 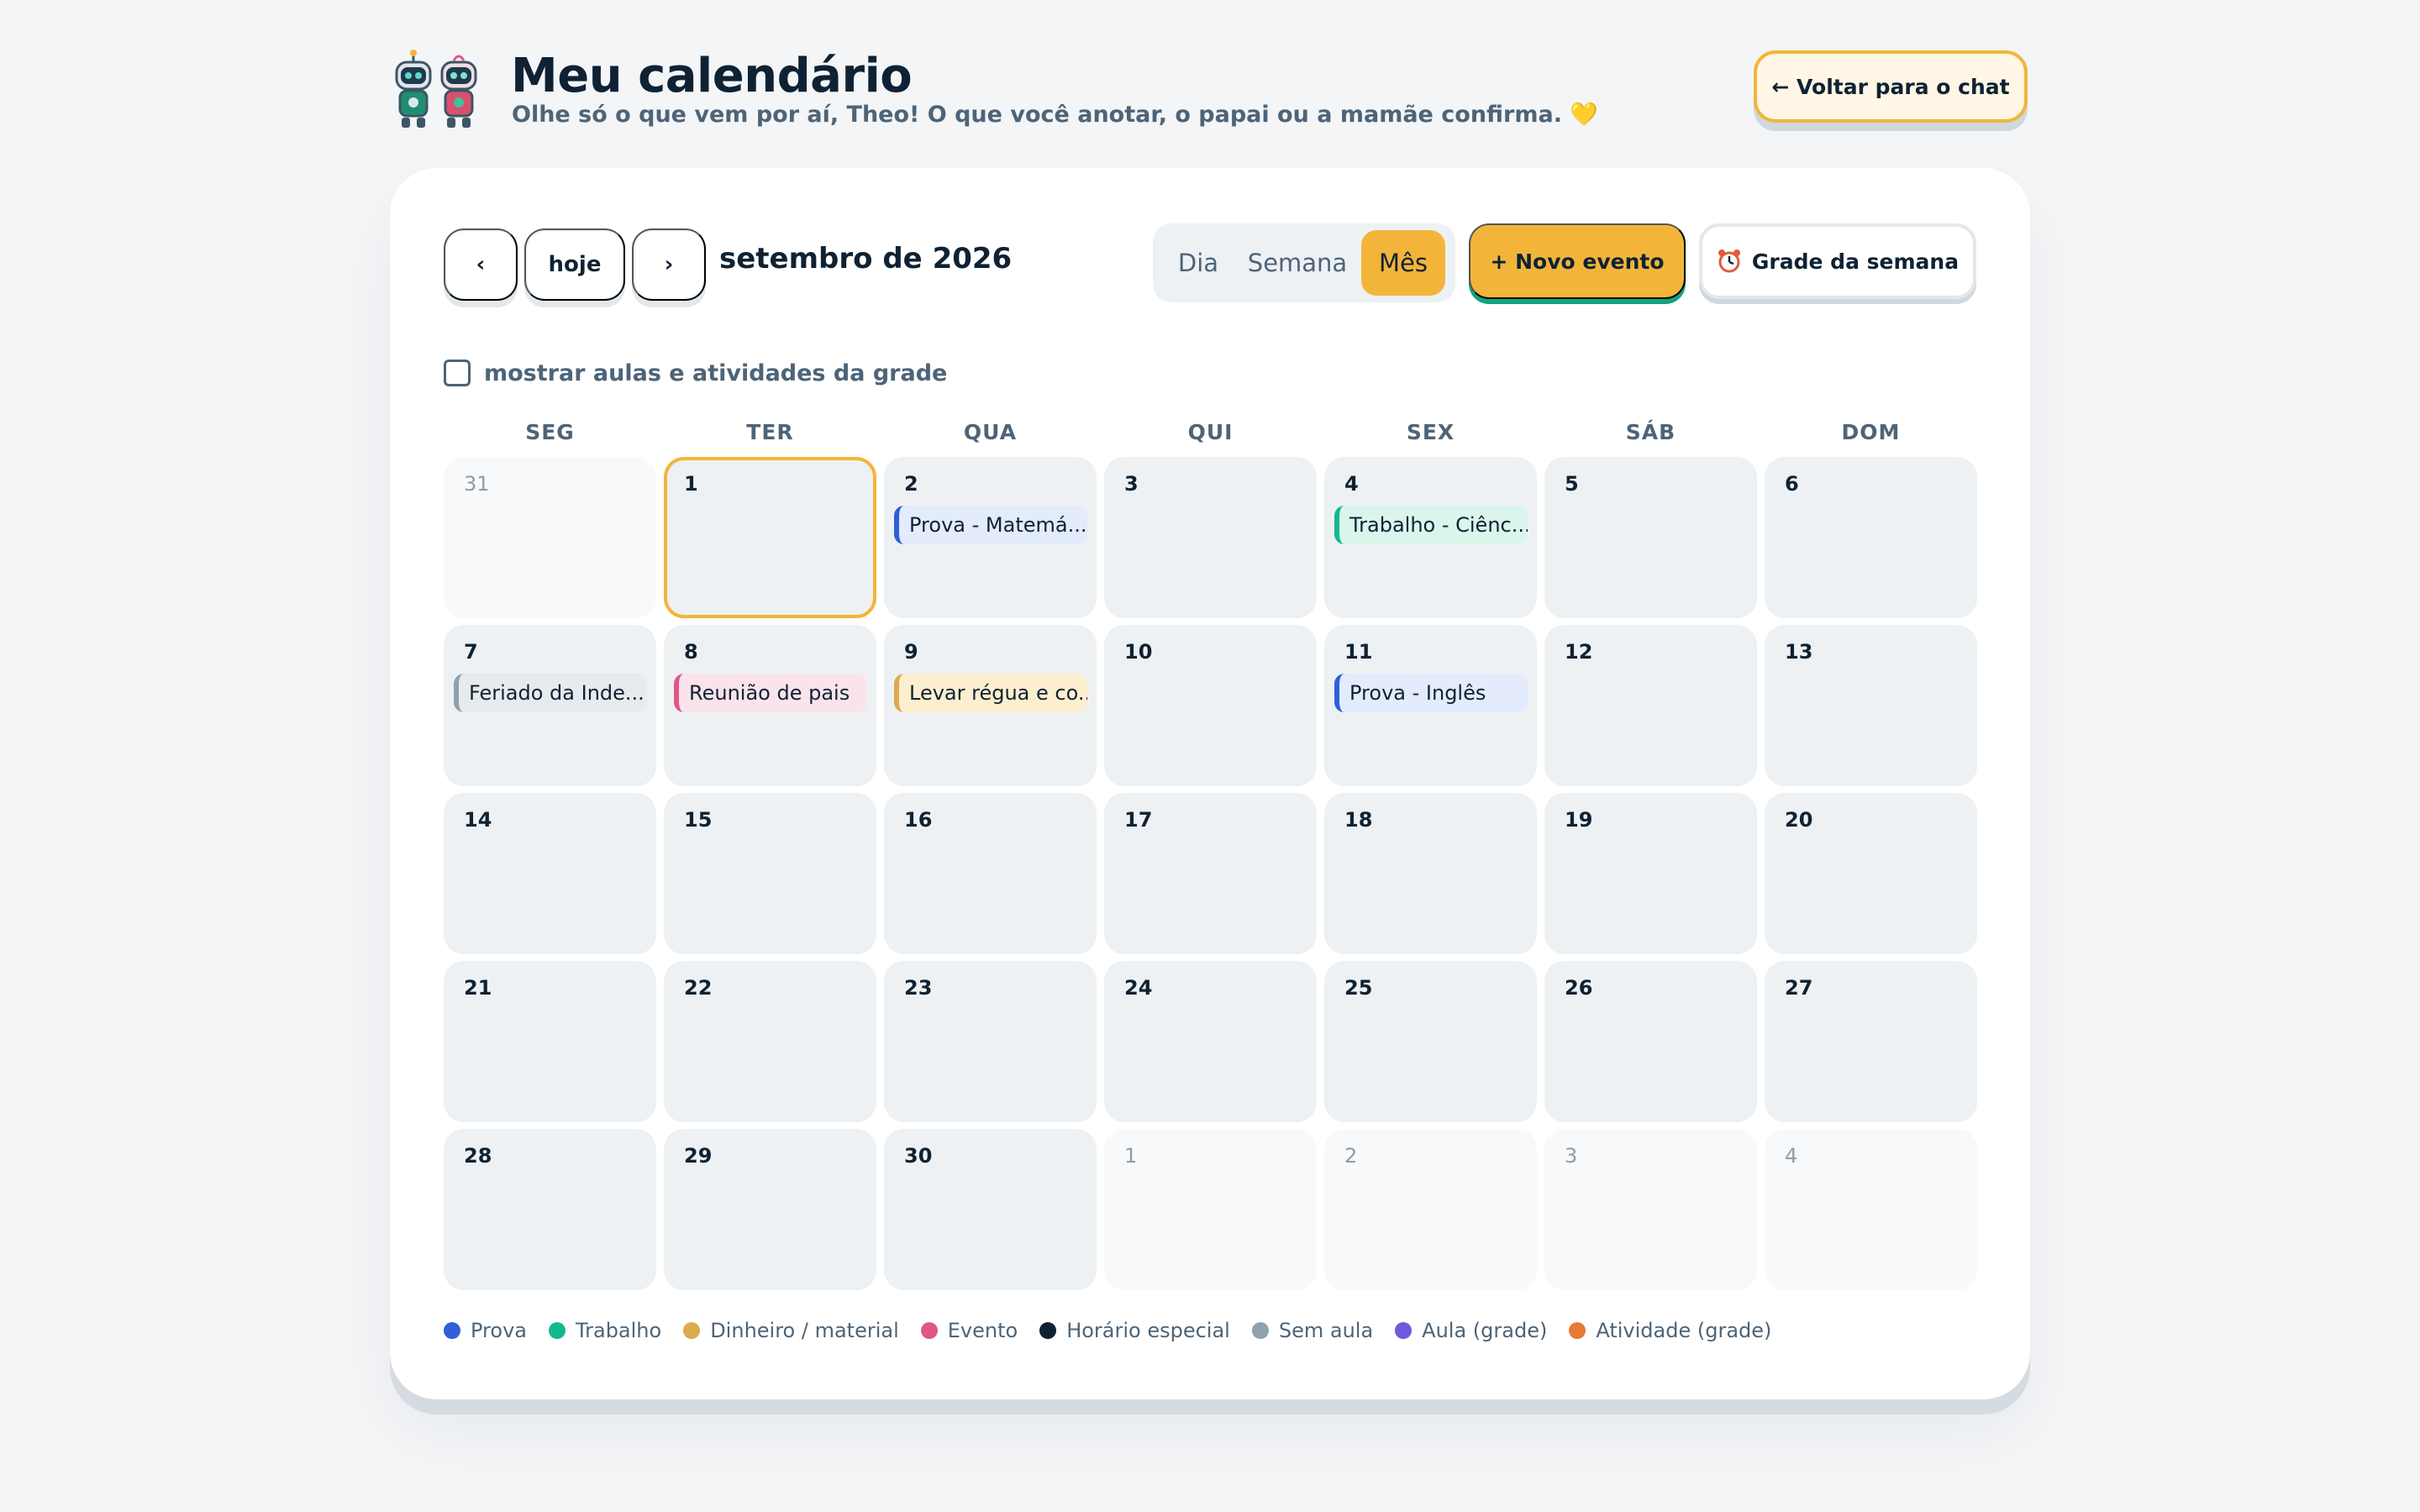 What do you see at coordinates (804, 1330) in the screenshot?
I see `legend-label: Dinheiro / material` at bounding box center [804, 1330].